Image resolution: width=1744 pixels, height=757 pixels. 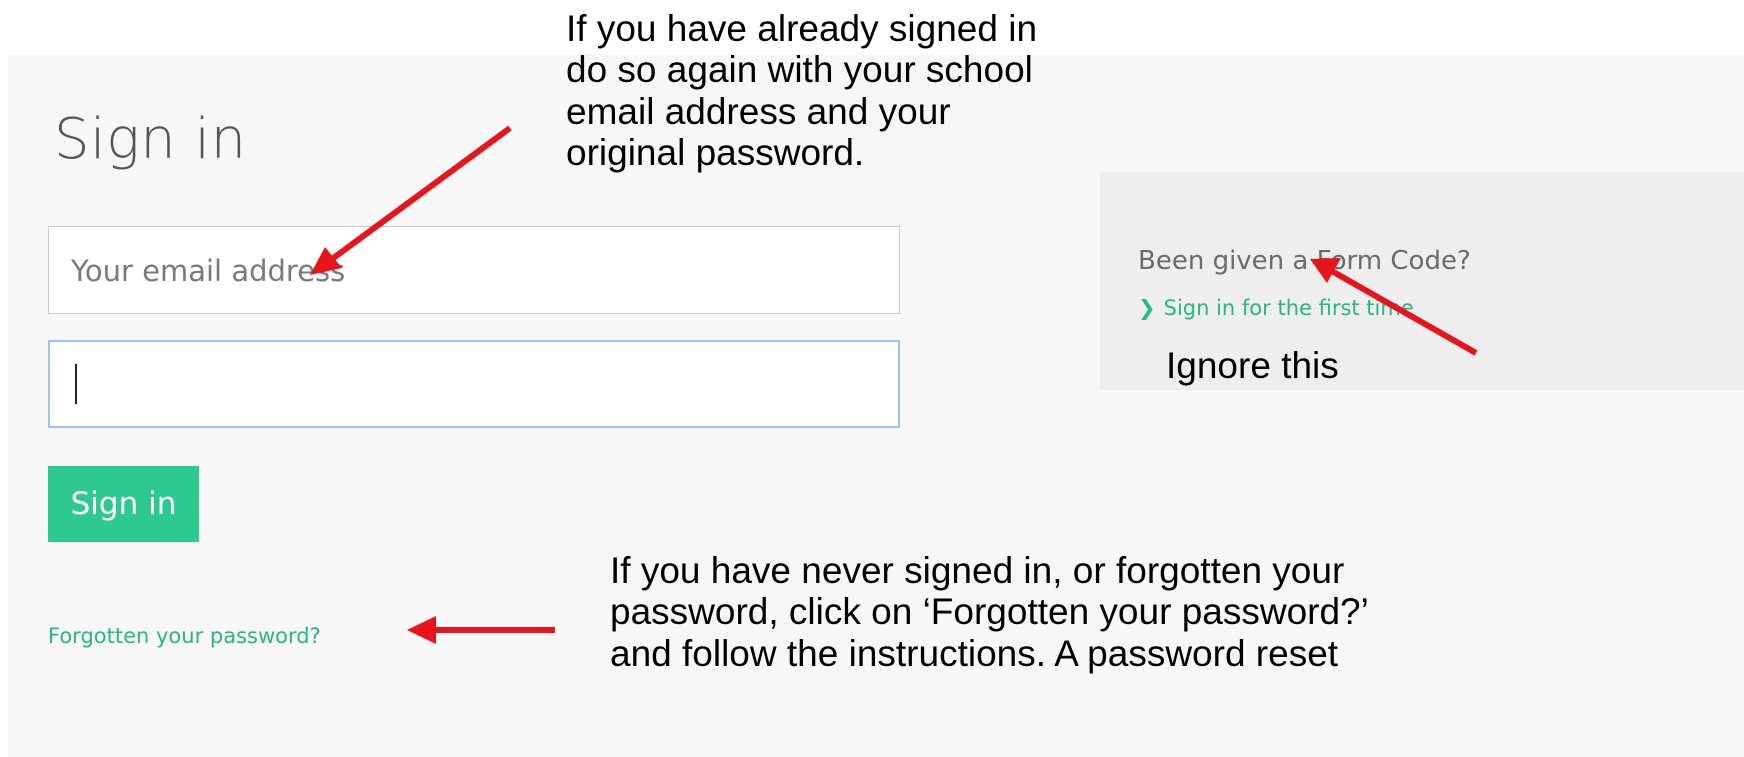 What do you see at coordinates (1394, 307) in the screenshot?
I see `arrow-to-form-code` at bounding box center [1394, 307].